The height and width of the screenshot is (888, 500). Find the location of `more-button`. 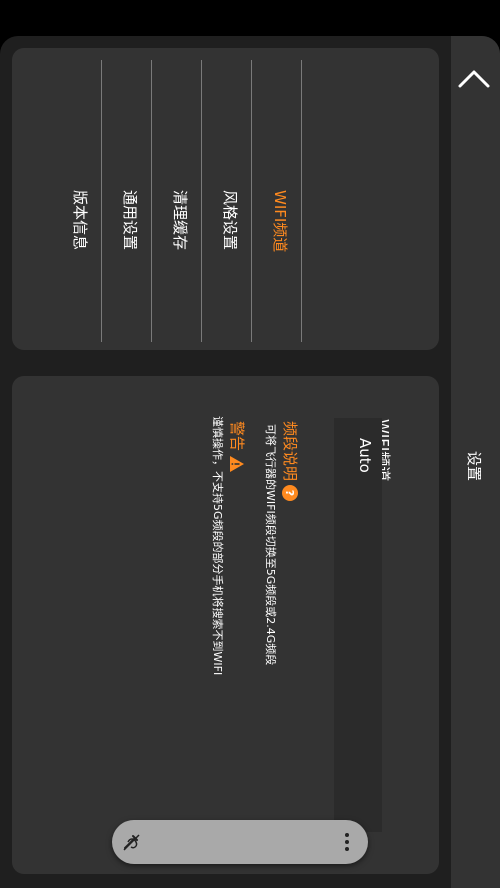

more-button is located at coordinates (347, 842).